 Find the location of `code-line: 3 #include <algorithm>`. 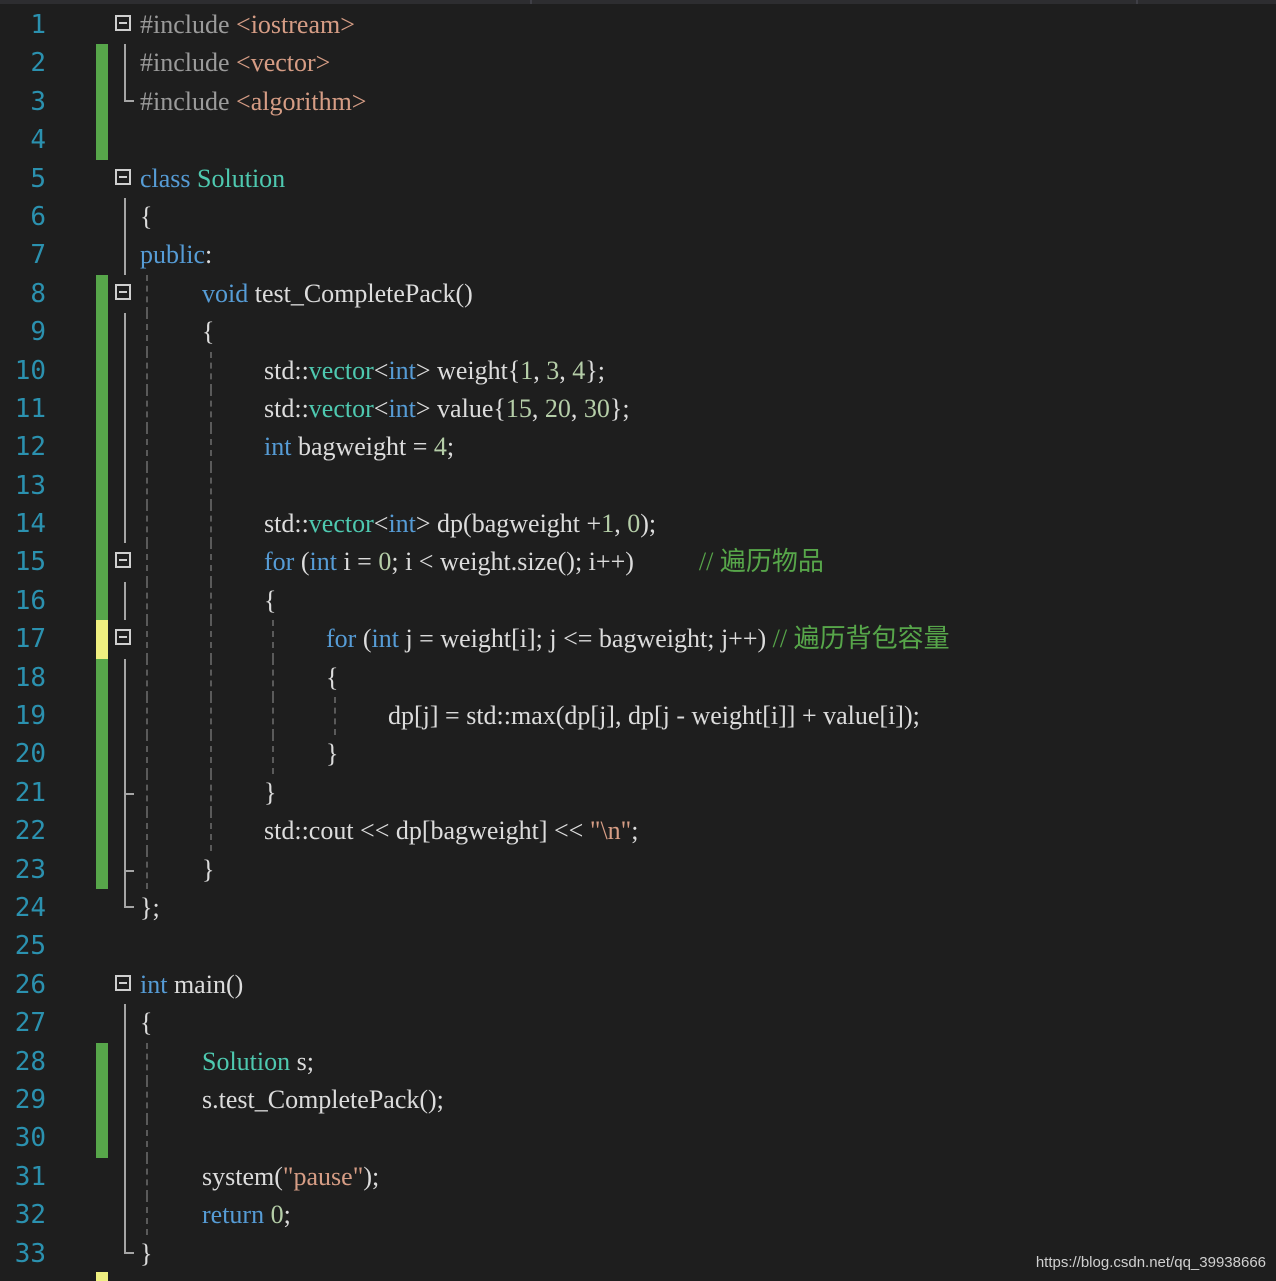

code-line: 3 #include <algorithm> is located at coordinates (638, 102).